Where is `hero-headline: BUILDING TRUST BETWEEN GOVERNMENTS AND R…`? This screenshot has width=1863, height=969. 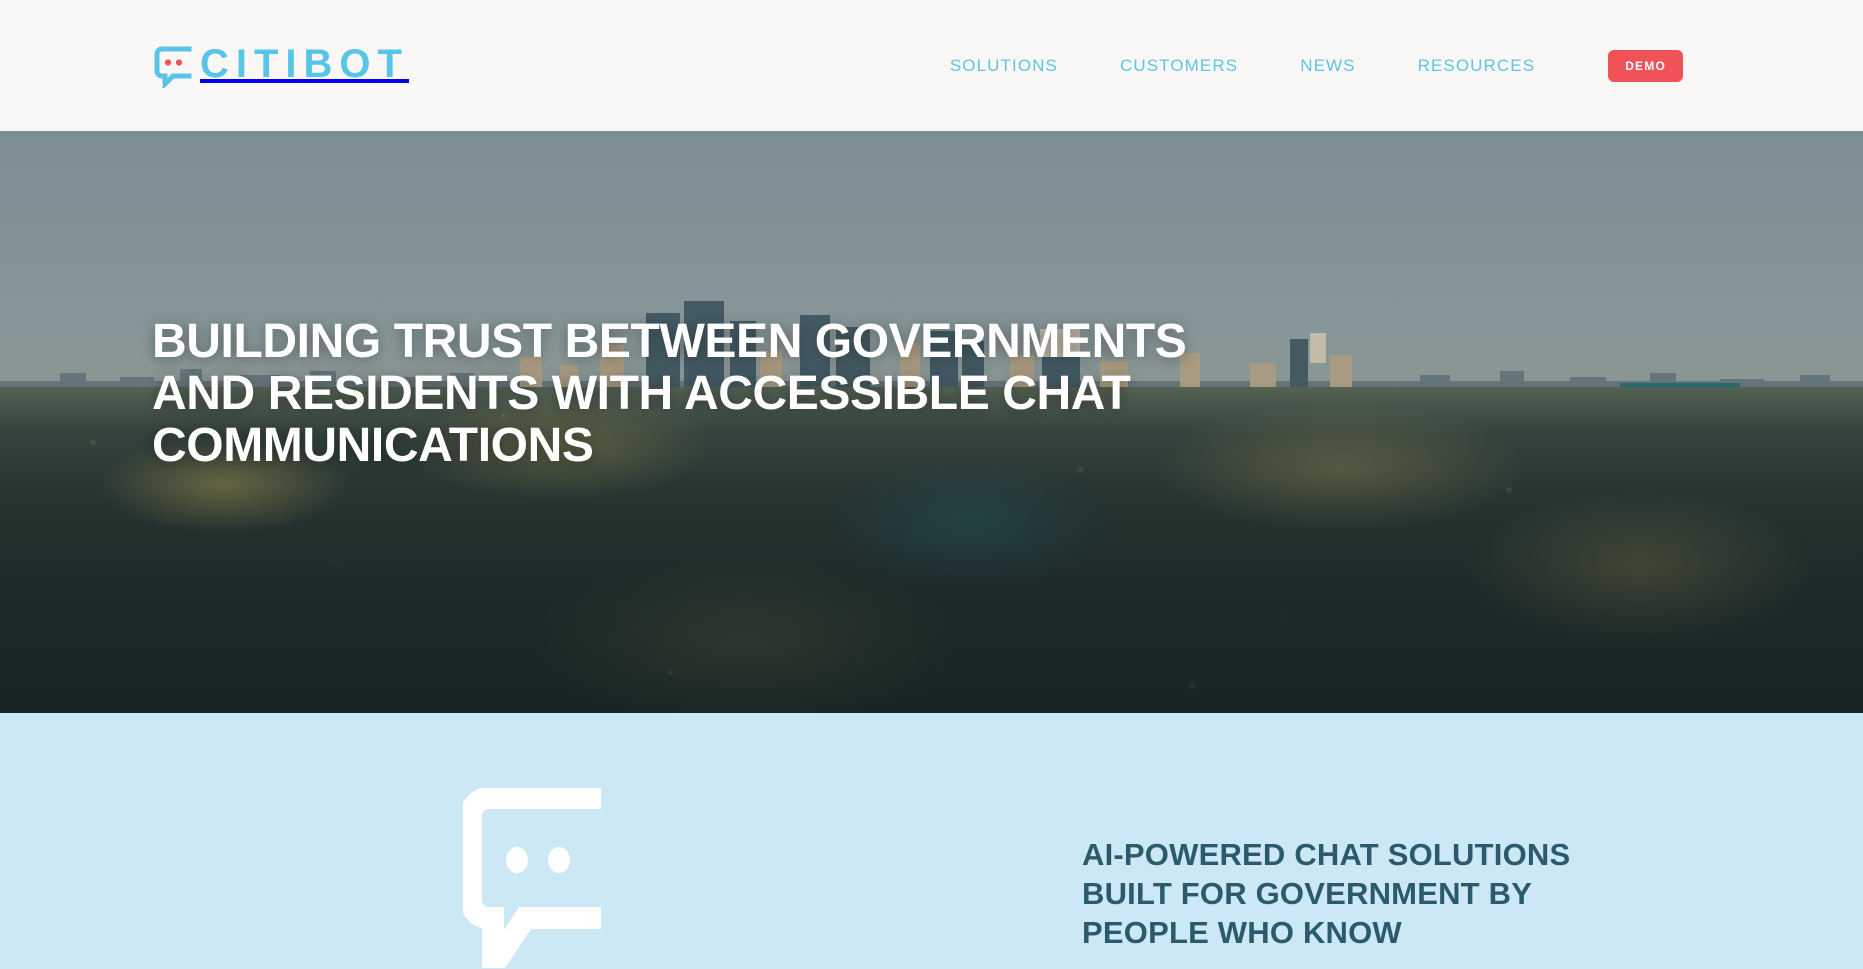
hero-headline: BUILDING TRUST BETWEEN GOVERNMENTS AND R… is located at coordinates (742, 393).